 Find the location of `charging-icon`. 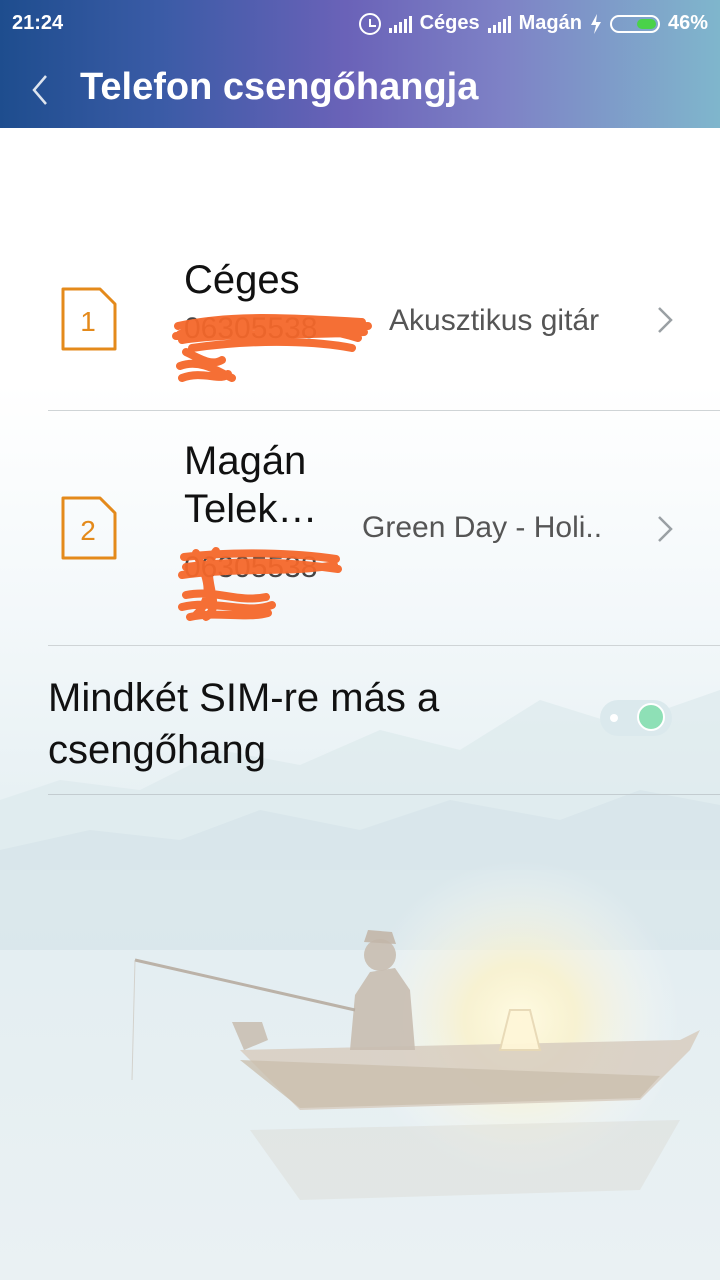

charging-icon is located at coordinates (595, 23).